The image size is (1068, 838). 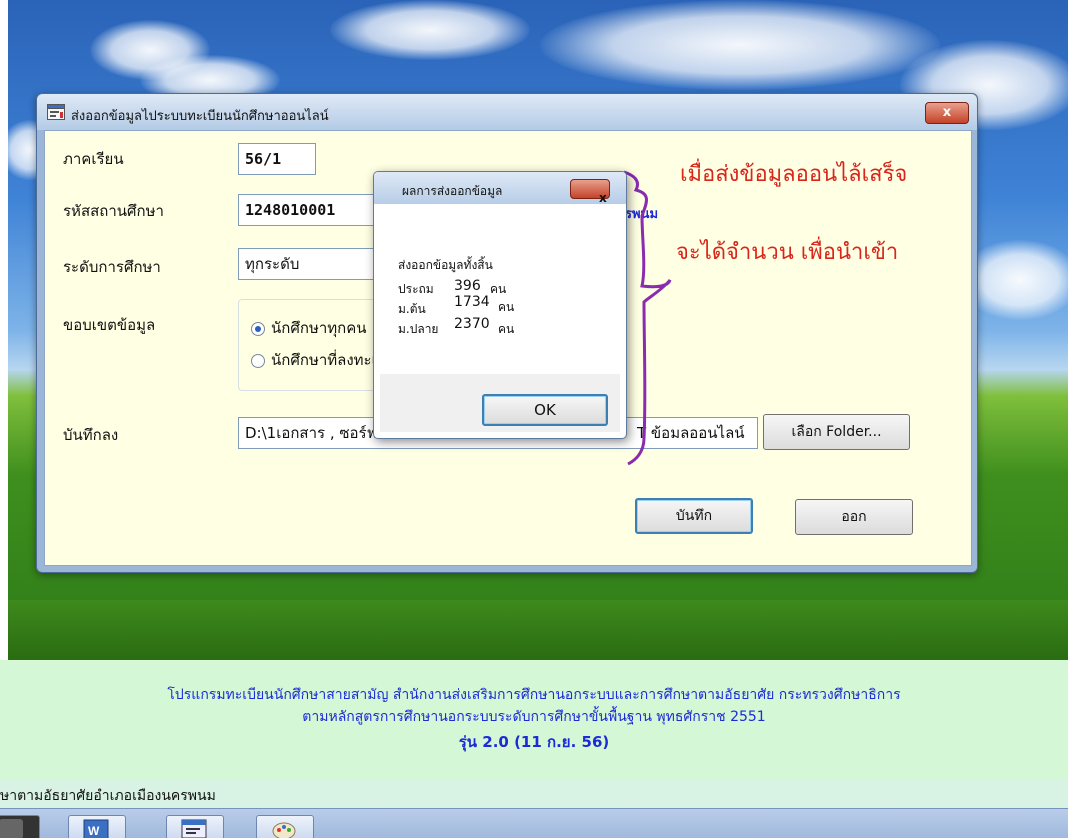 What do you see at coordinates (534, 742) in the screenshot?
I see `footer-version: รุ่น 2.0 (11 ก.ย. 56)` at bounding box center [534, 742].